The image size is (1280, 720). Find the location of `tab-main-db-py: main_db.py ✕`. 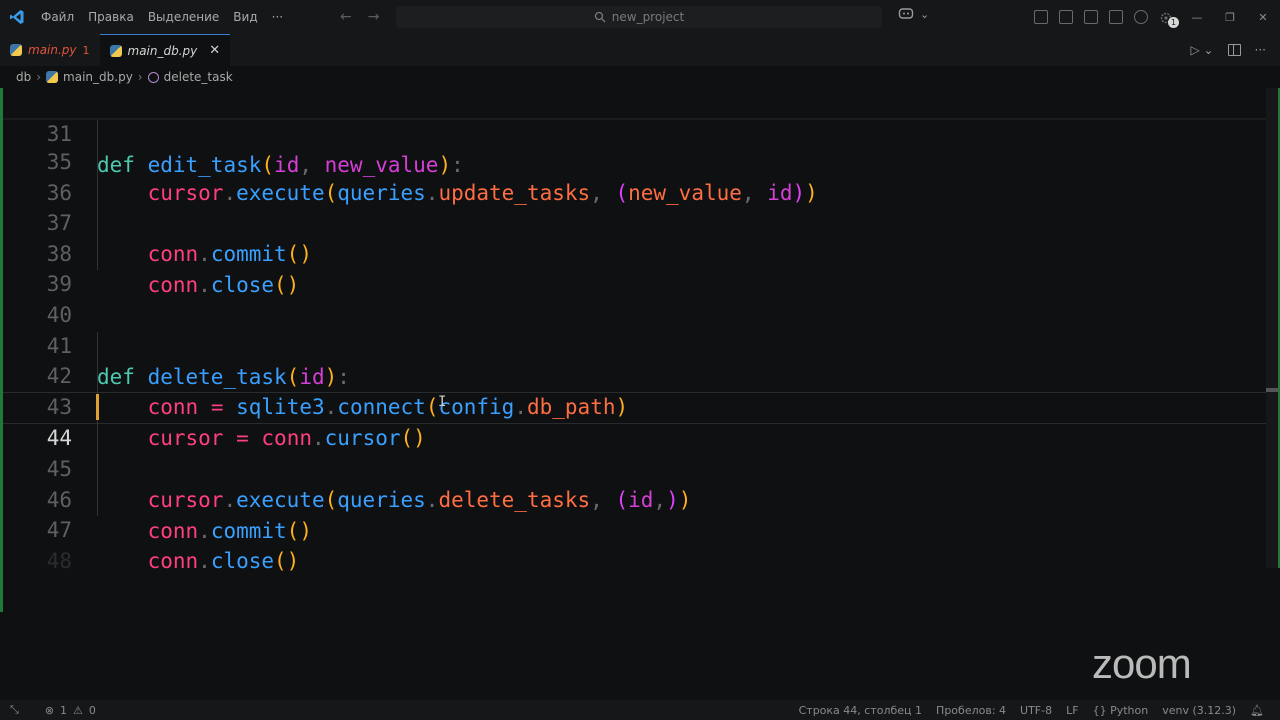

tab-main-db-py: main_db.py ✕ is located at coordinates (165, 50).